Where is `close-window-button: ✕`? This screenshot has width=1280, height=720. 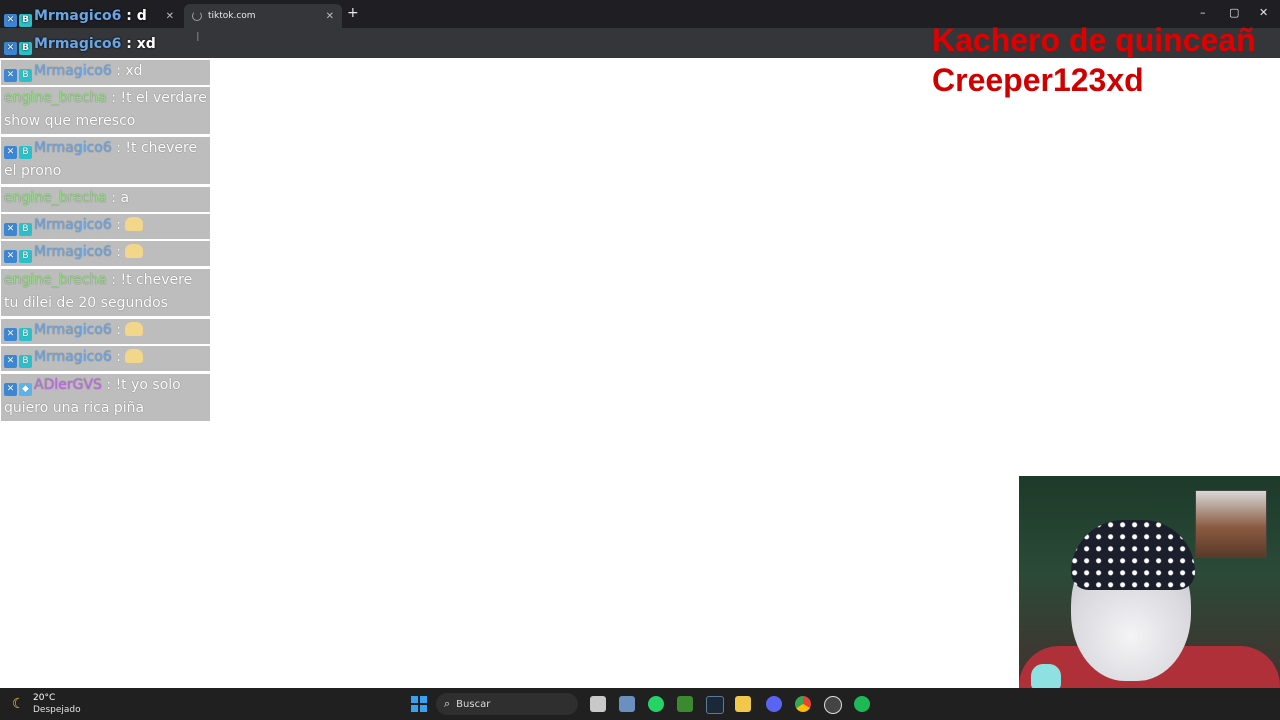
close-window-button: ✕ is located at coordinates (1263, 12).